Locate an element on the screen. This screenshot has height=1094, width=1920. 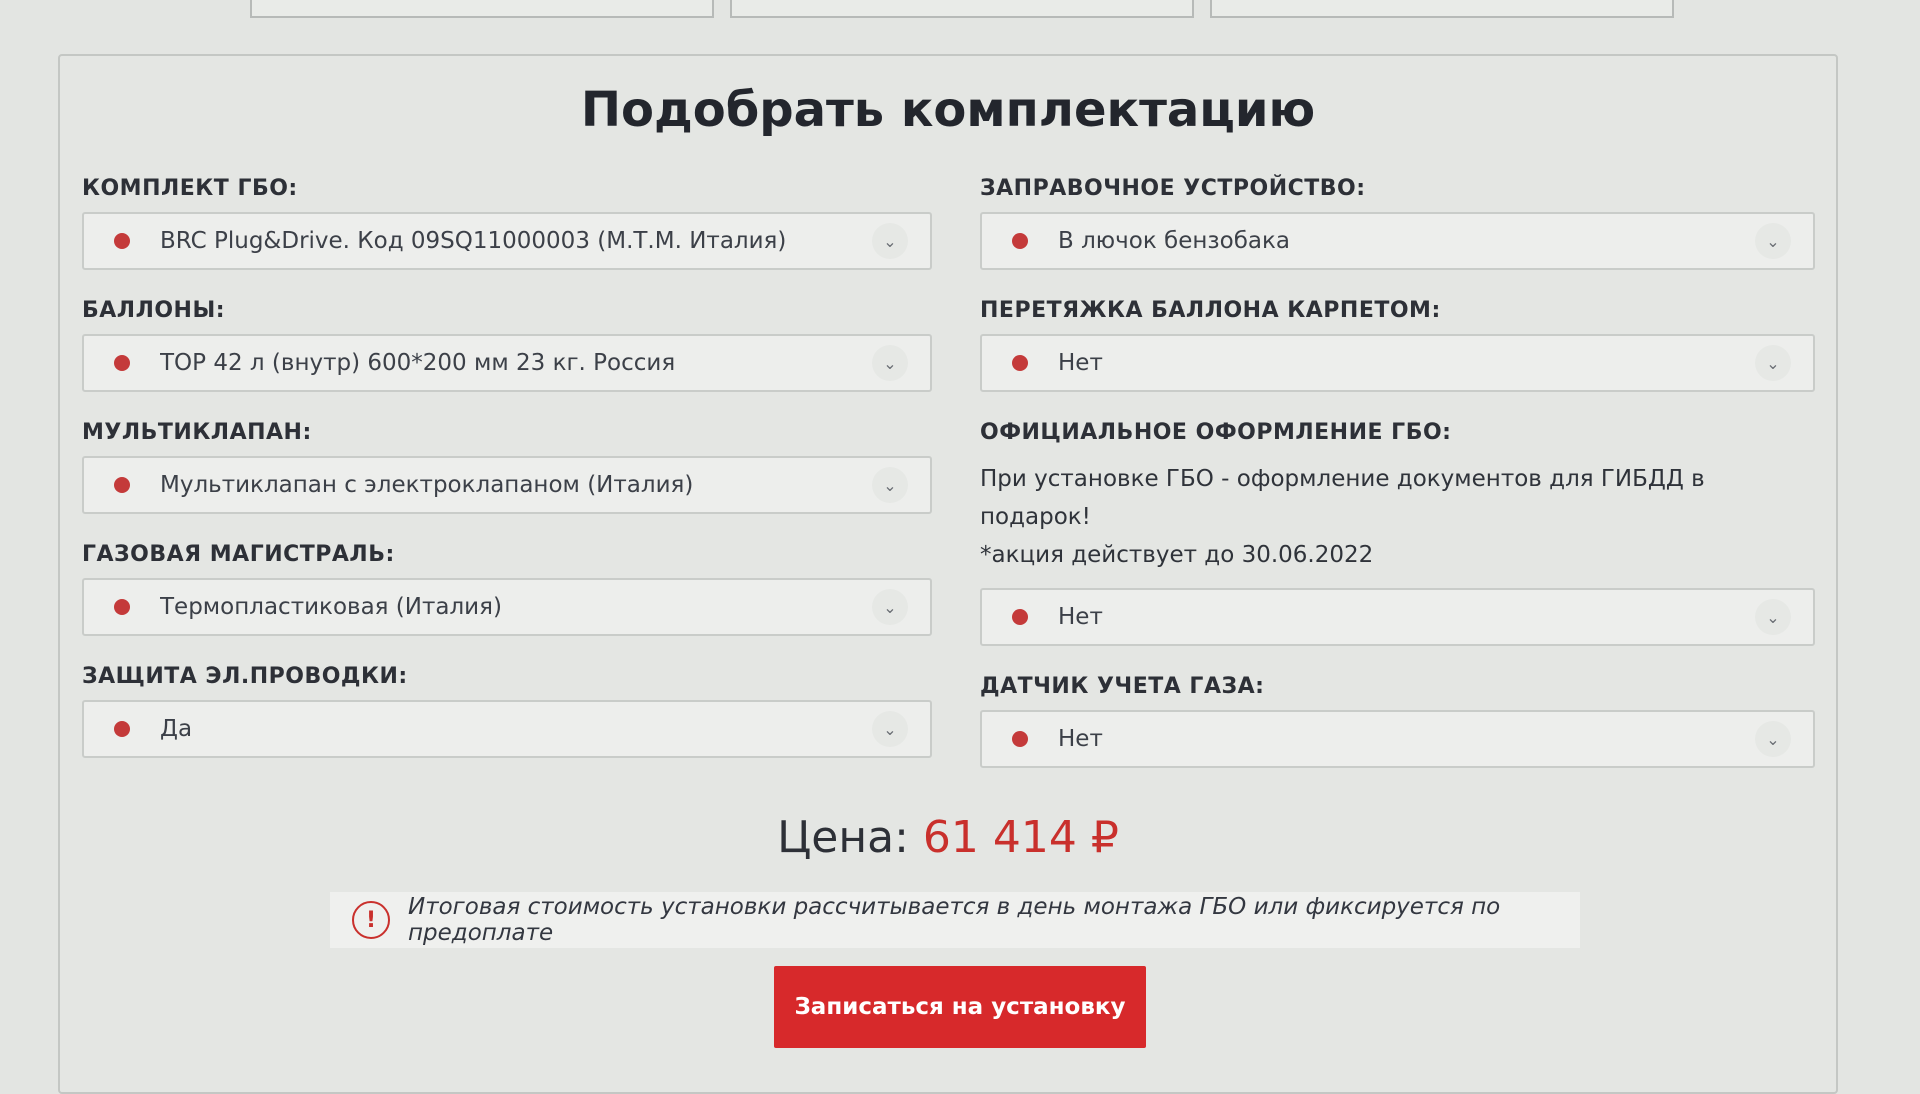
price-display: Цена: 61 414 ₽ is located at coordinates (948, 837).